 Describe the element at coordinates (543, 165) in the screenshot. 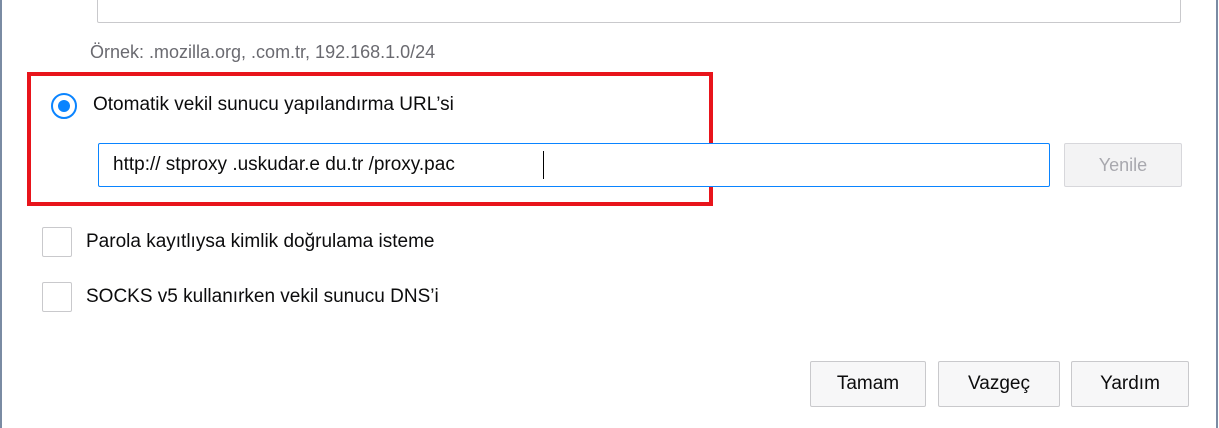

I see `text-caret` at that location.